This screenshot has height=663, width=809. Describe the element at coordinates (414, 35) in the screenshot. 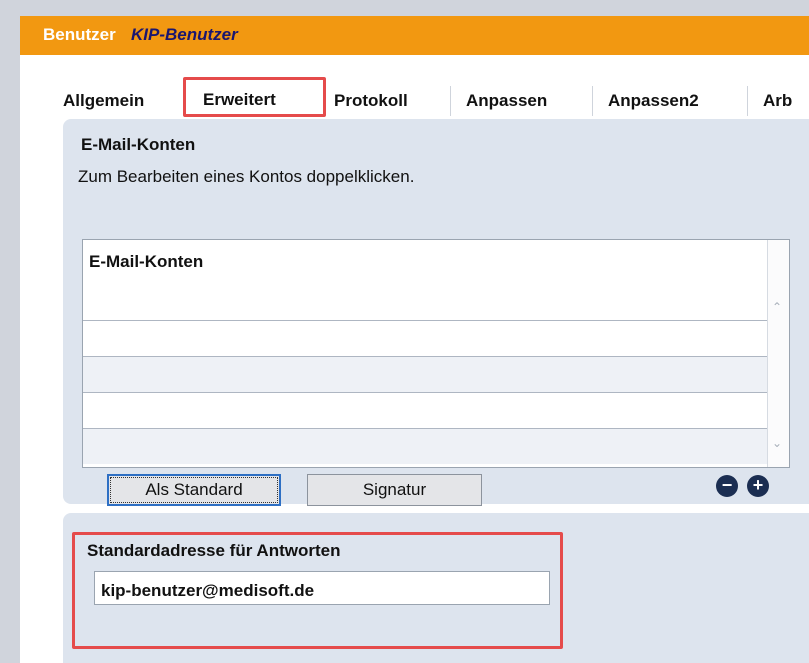

I see `title-bar: Benutzer KIP-Benutzer` at that location.